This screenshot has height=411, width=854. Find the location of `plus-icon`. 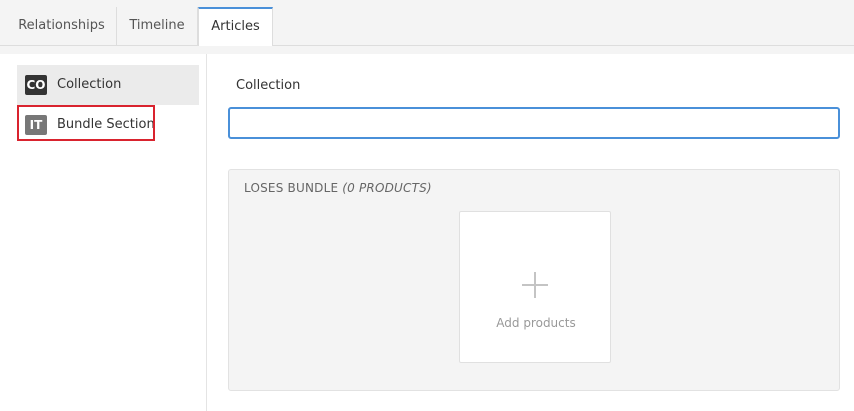

plus-icon is located at coordinates (535, 285).